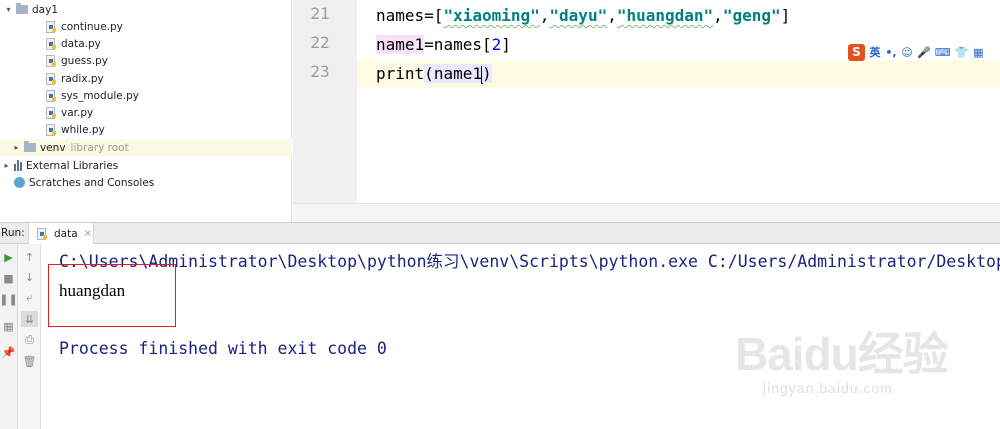 This screenshot has width=1000, height=429. Describe the element at coordinates (320, 42) in the screenshot. I see `line-number: 22` at that location.